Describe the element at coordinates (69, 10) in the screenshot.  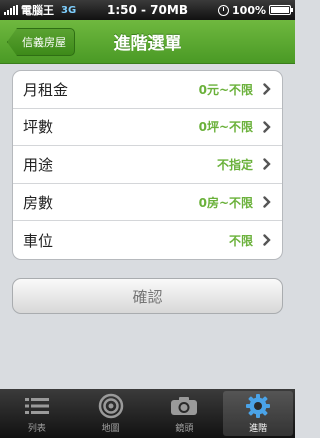
I see `network-type: 3G` at that location.